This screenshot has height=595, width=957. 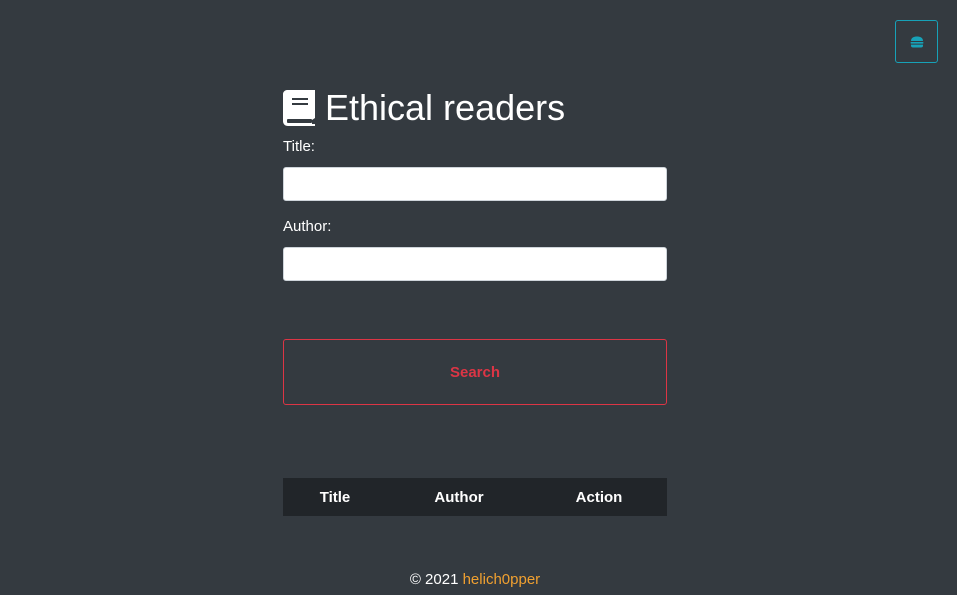 I want to click on footer: © 2021 helich0pper, so click(x=475, y=580).